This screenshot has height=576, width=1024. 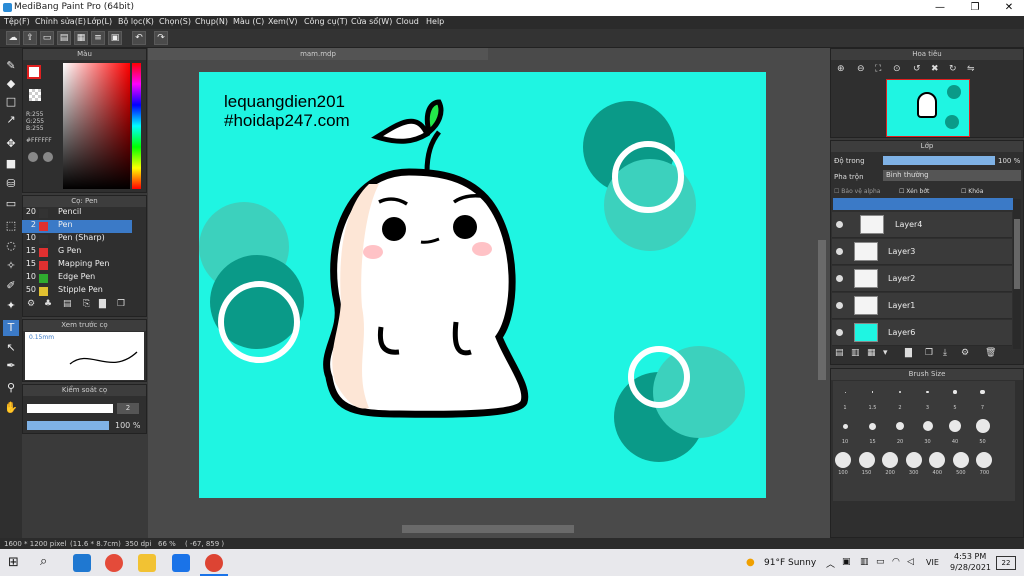 I want to click on zalo-icon, so click(x=181, y=563).